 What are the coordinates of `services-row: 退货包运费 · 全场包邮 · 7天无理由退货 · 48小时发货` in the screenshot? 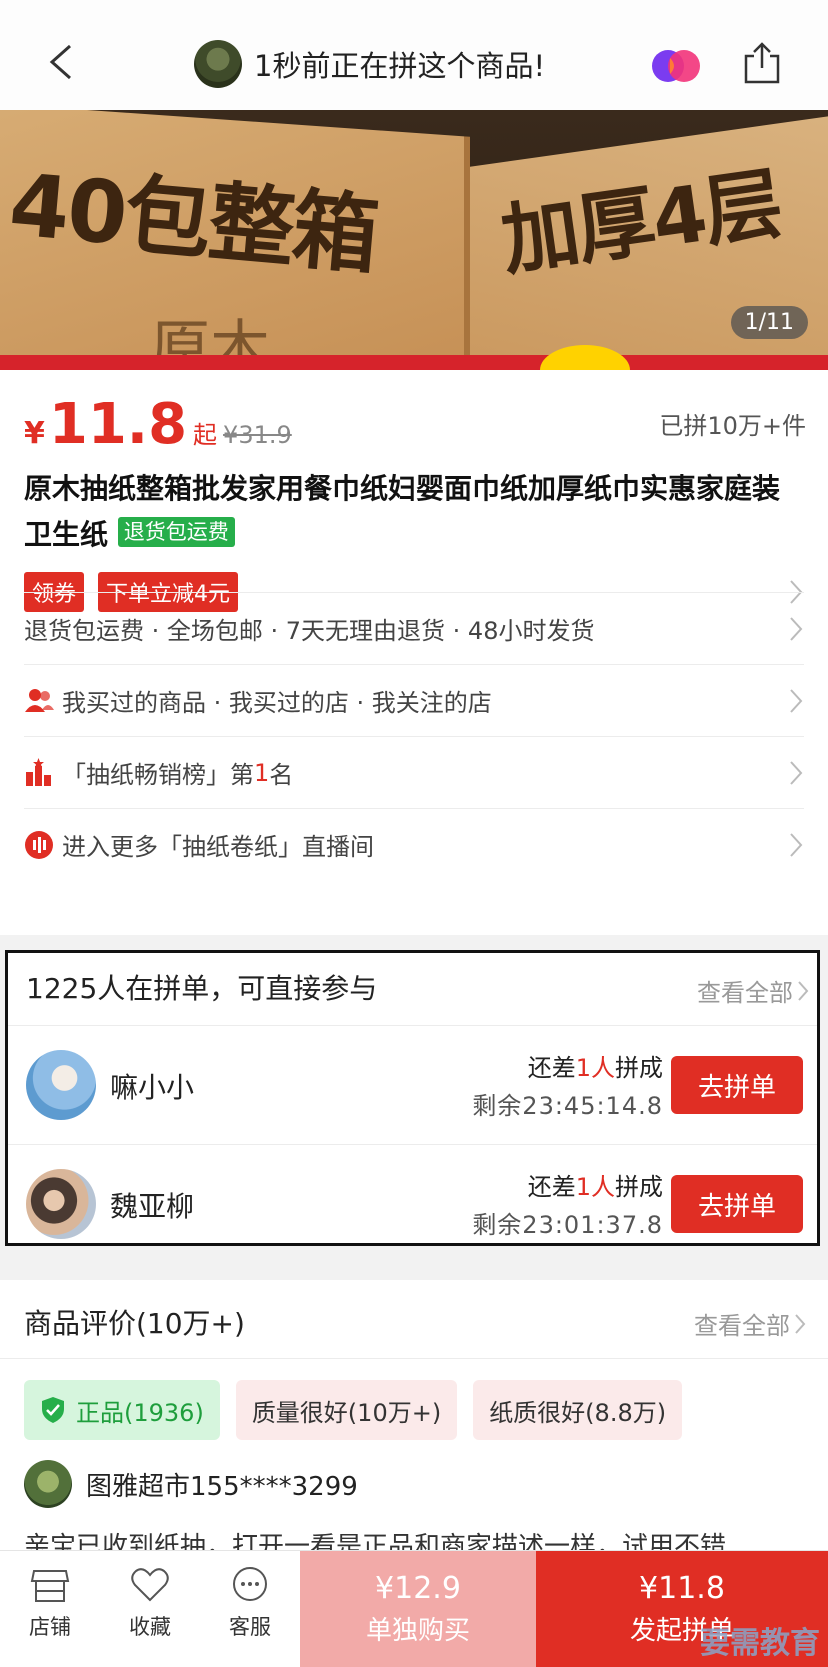 It's located at (414, 628).